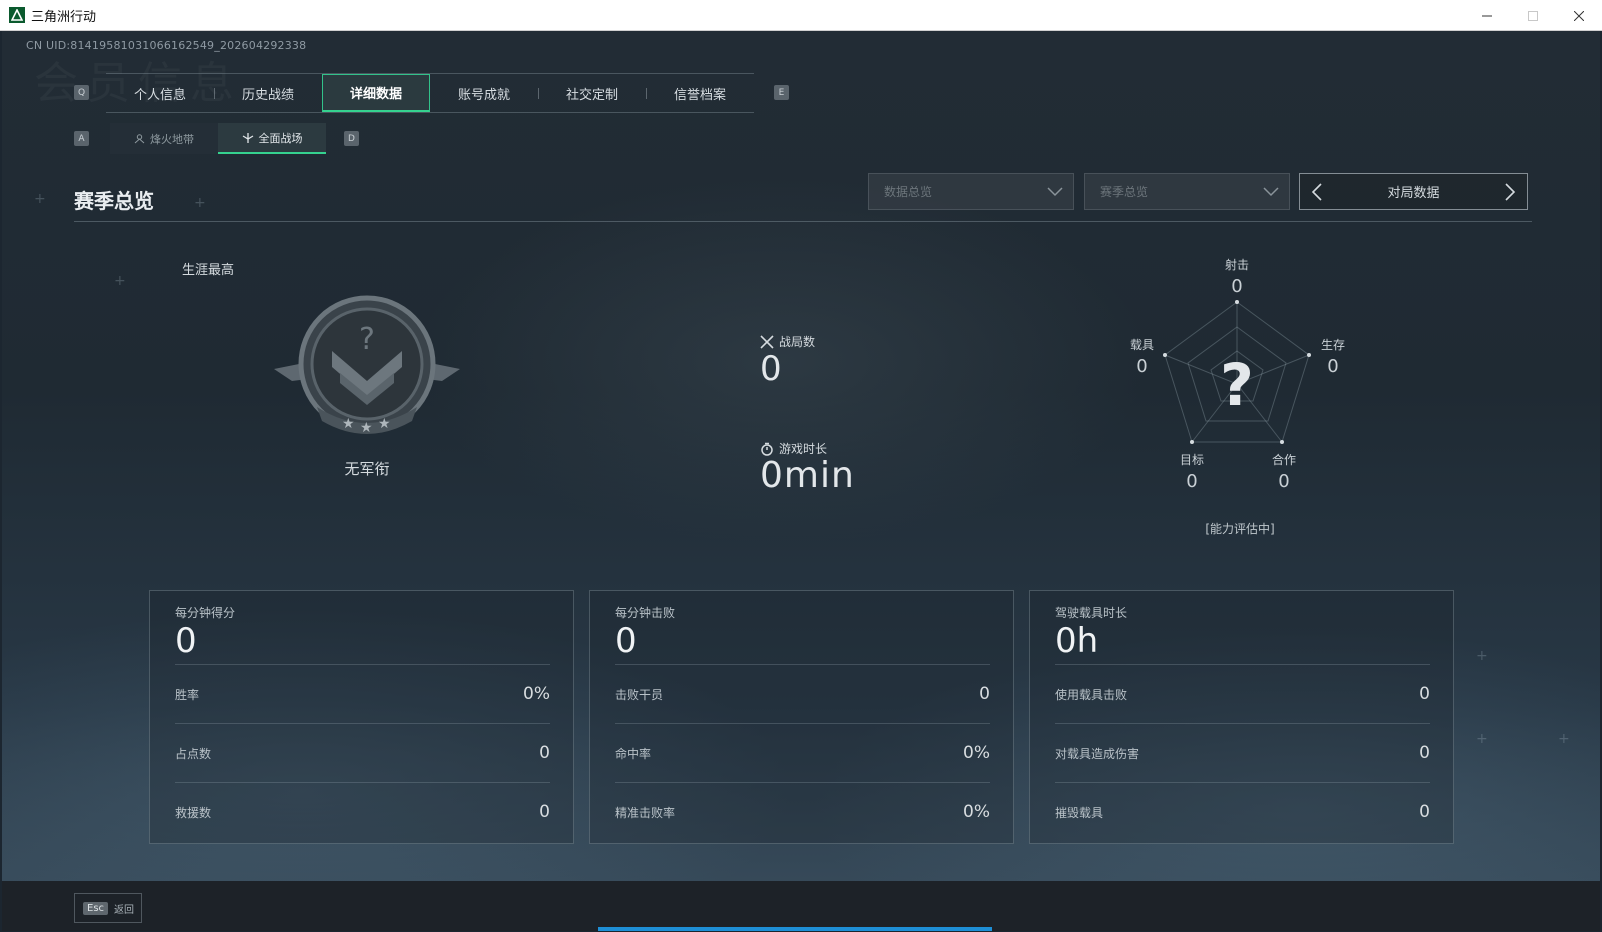 The image size is (1602, 932). What do you see at coordinates (1487, 15) in the screenshot?
I see `minimize-icon` at bounding box center [1487, 15].